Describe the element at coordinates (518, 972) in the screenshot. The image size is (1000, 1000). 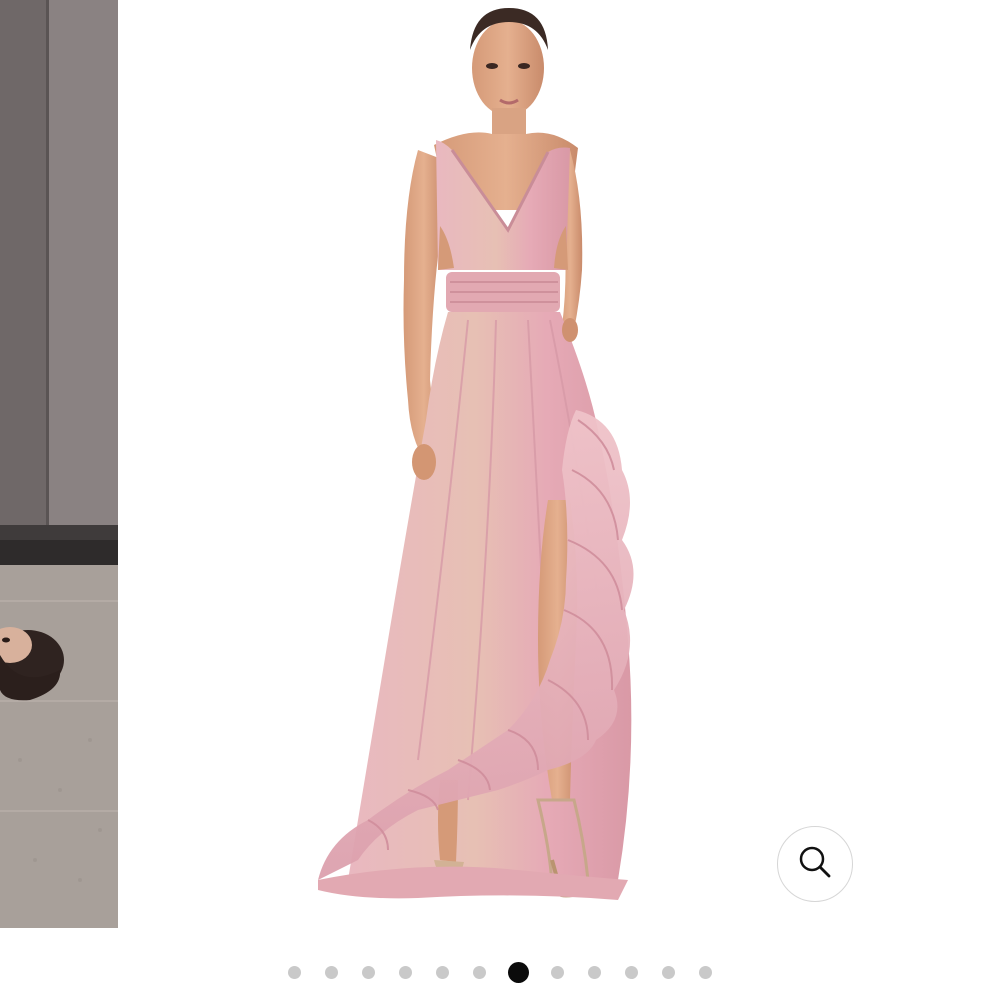
I see `pagination-dot-active` at that location.